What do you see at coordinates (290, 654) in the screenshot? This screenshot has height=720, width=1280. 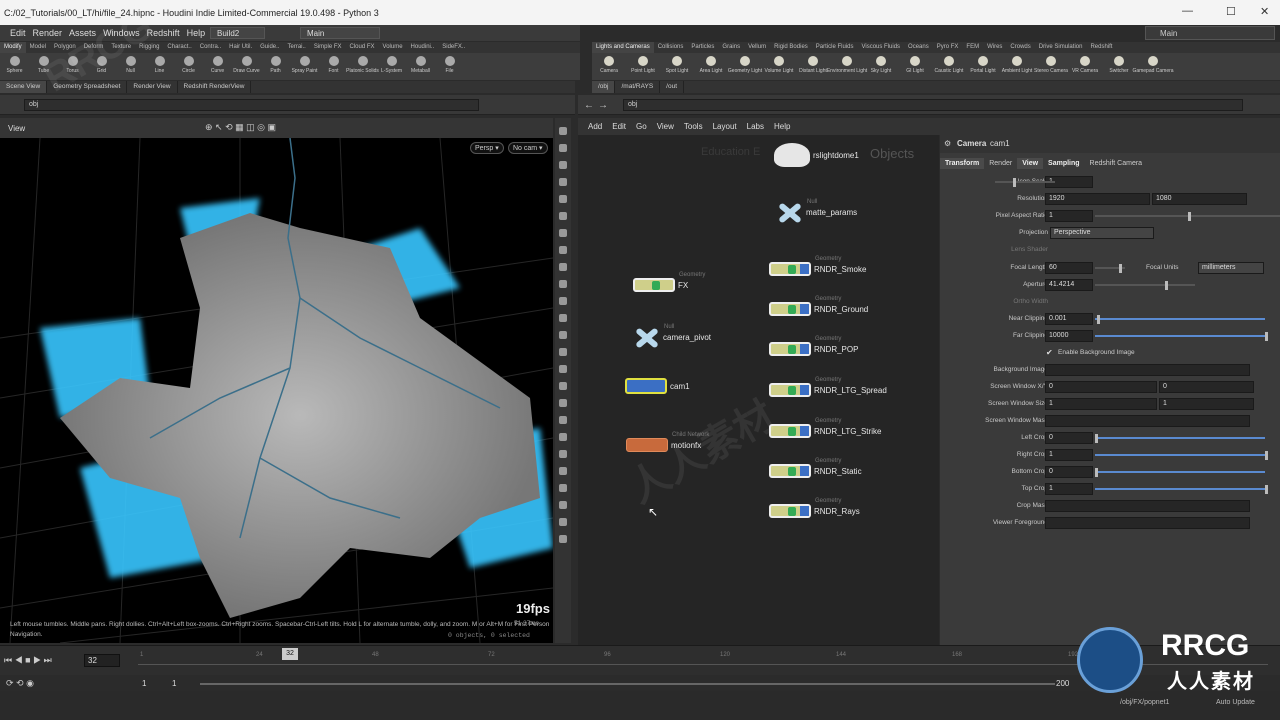 I see `frame-marker: 32` at bounding box center [290, 654].